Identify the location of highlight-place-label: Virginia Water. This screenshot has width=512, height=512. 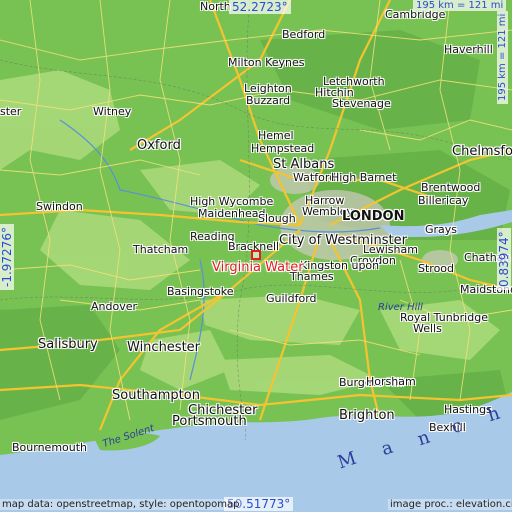
(258, 267).